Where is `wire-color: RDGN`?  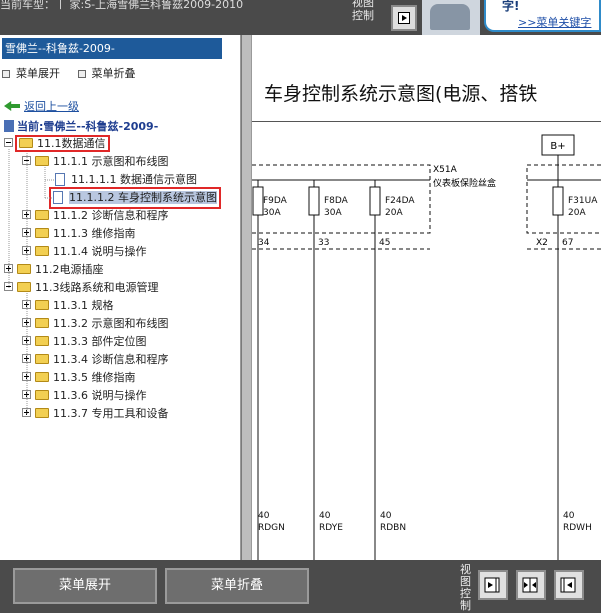
wire-color: RDGN is located at coordinates (271, 528).